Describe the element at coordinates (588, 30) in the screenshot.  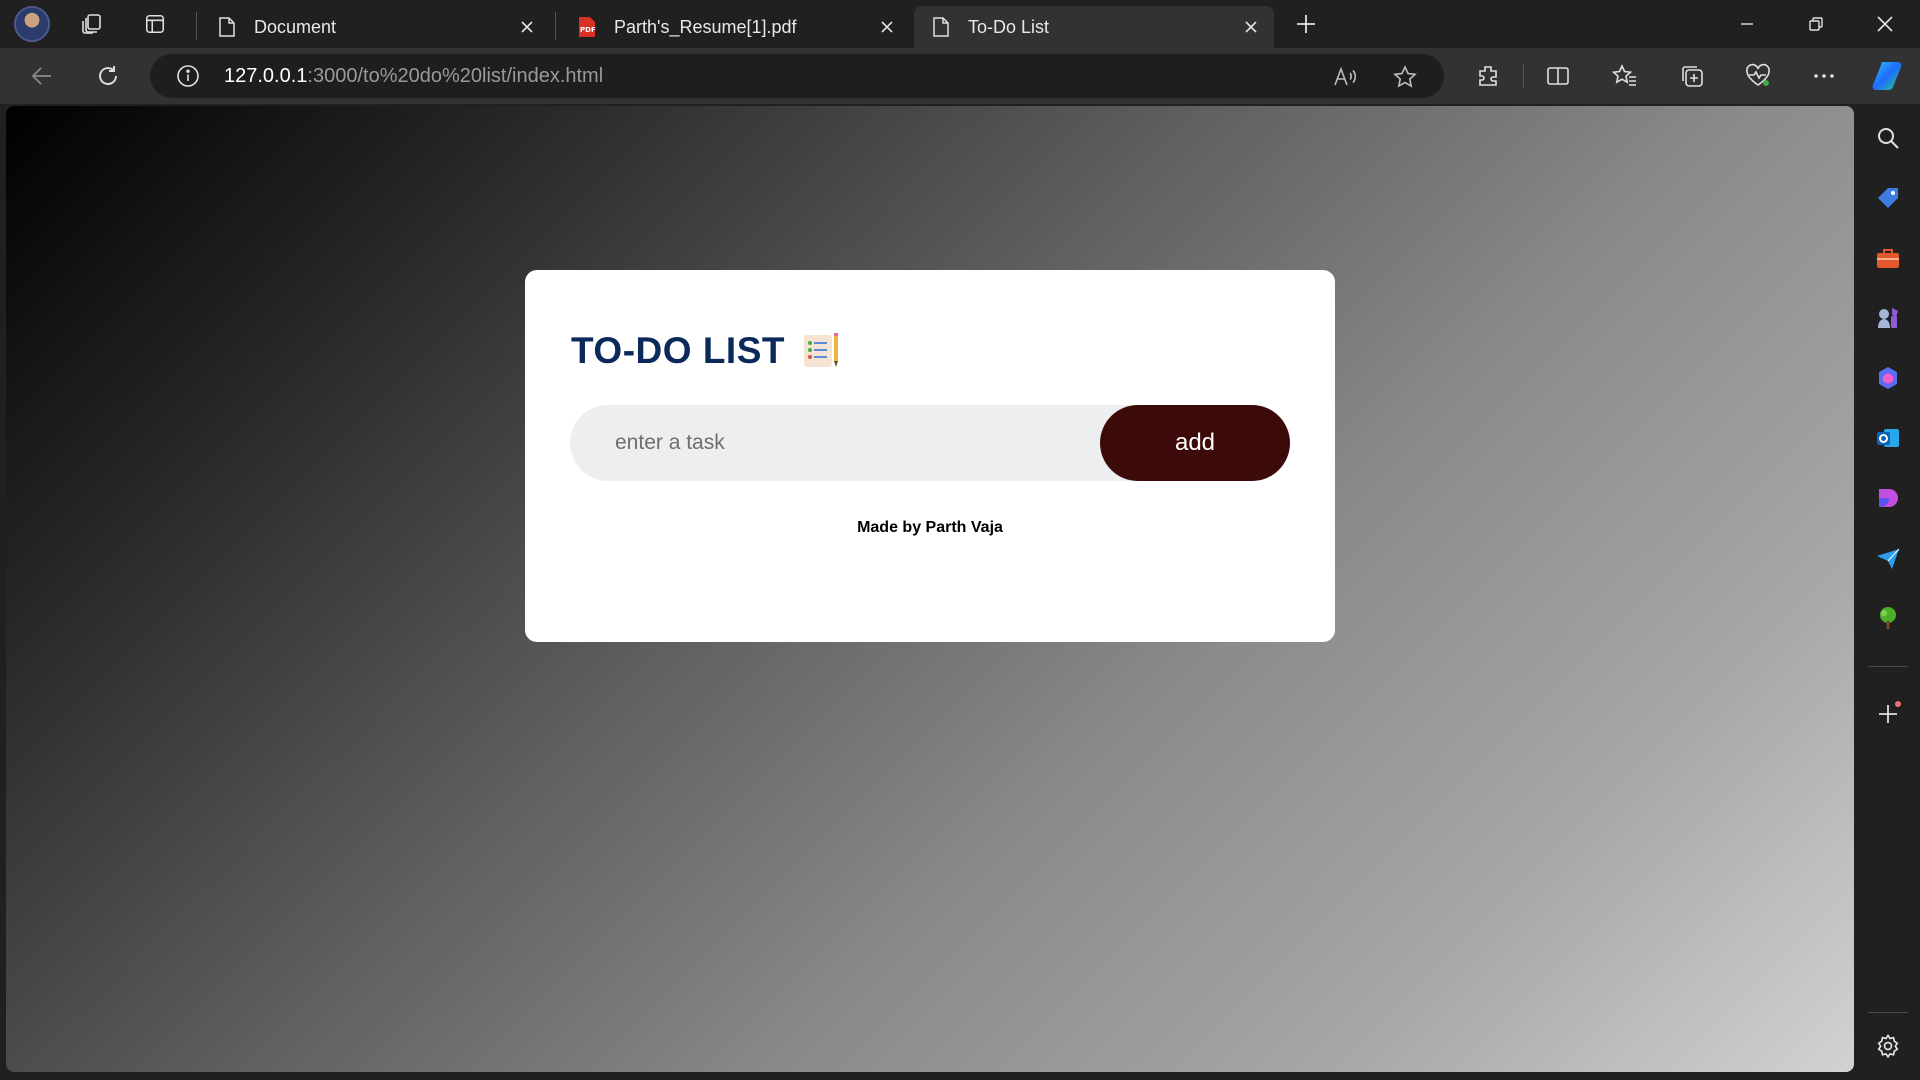
I see `svg-text: PDF` at that location.